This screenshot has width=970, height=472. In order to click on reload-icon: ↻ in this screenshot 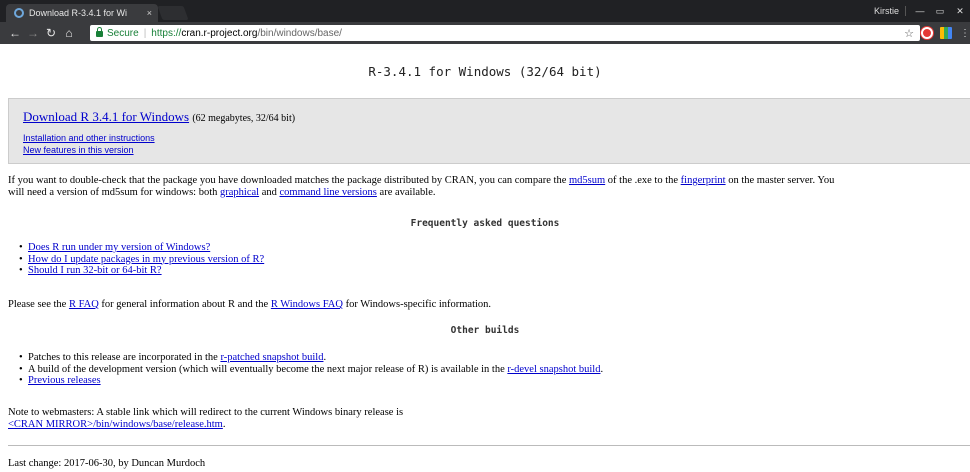, I will do `click(51, 33)`.